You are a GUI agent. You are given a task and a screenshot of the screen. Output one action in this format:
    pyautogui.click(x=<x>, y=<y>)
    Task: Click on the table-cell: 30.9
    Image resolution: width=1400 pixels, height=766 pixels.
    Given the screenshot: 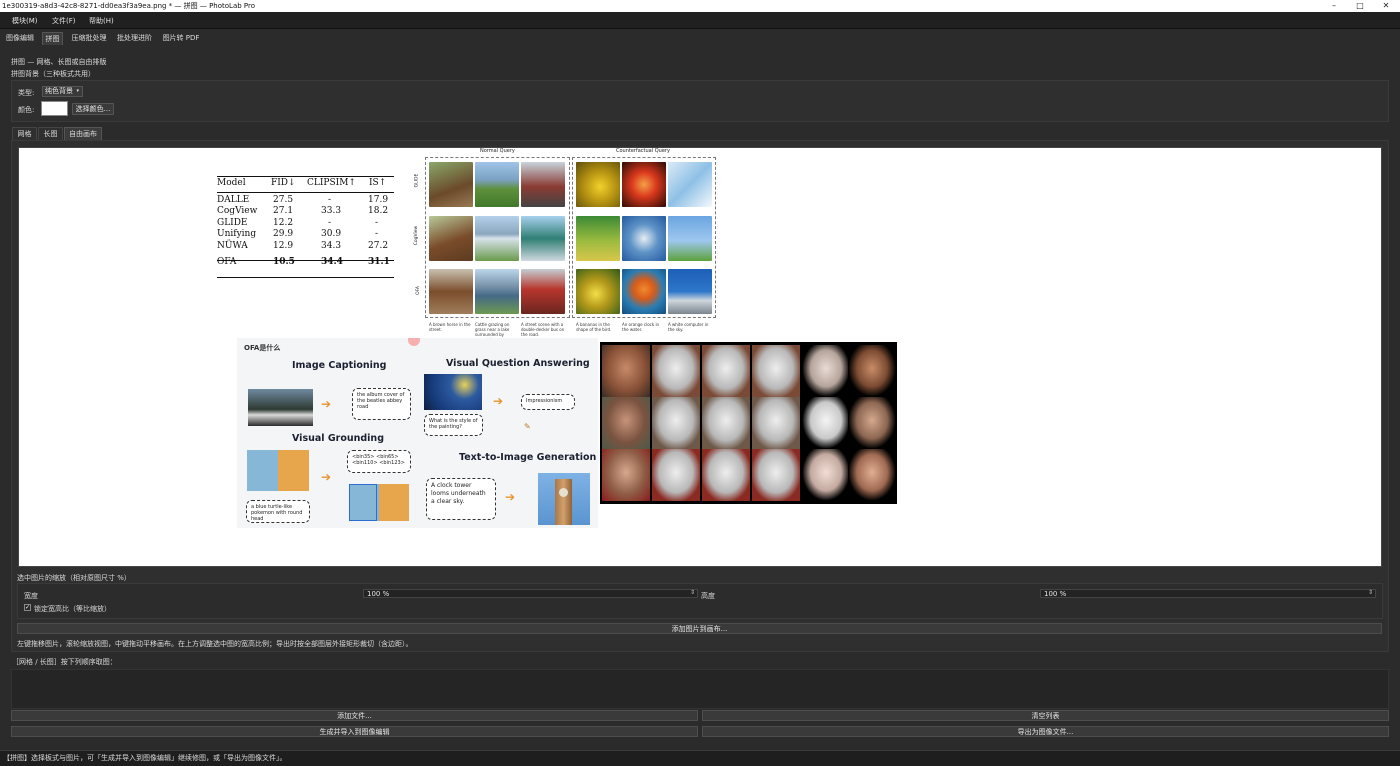 What is the action you would take?
    pyautogui.click(x=331, y=234)
    